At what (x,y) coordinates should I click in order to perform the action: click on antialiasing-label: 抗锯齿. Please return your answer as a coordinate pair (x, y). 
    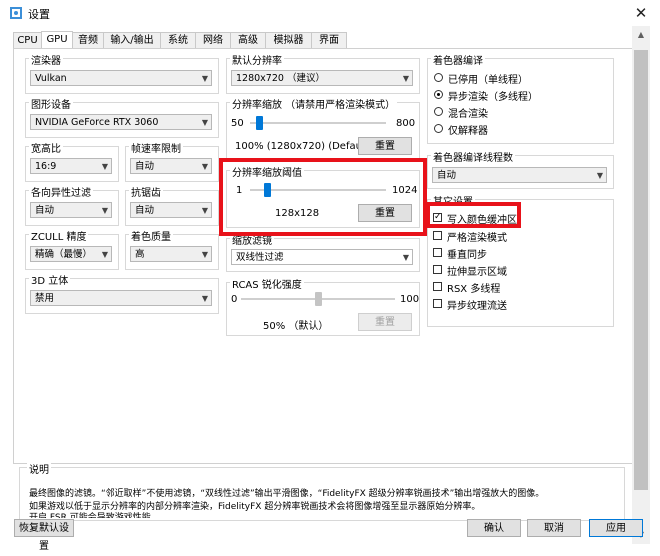
    Looking at the image, I should click on (146, 191).